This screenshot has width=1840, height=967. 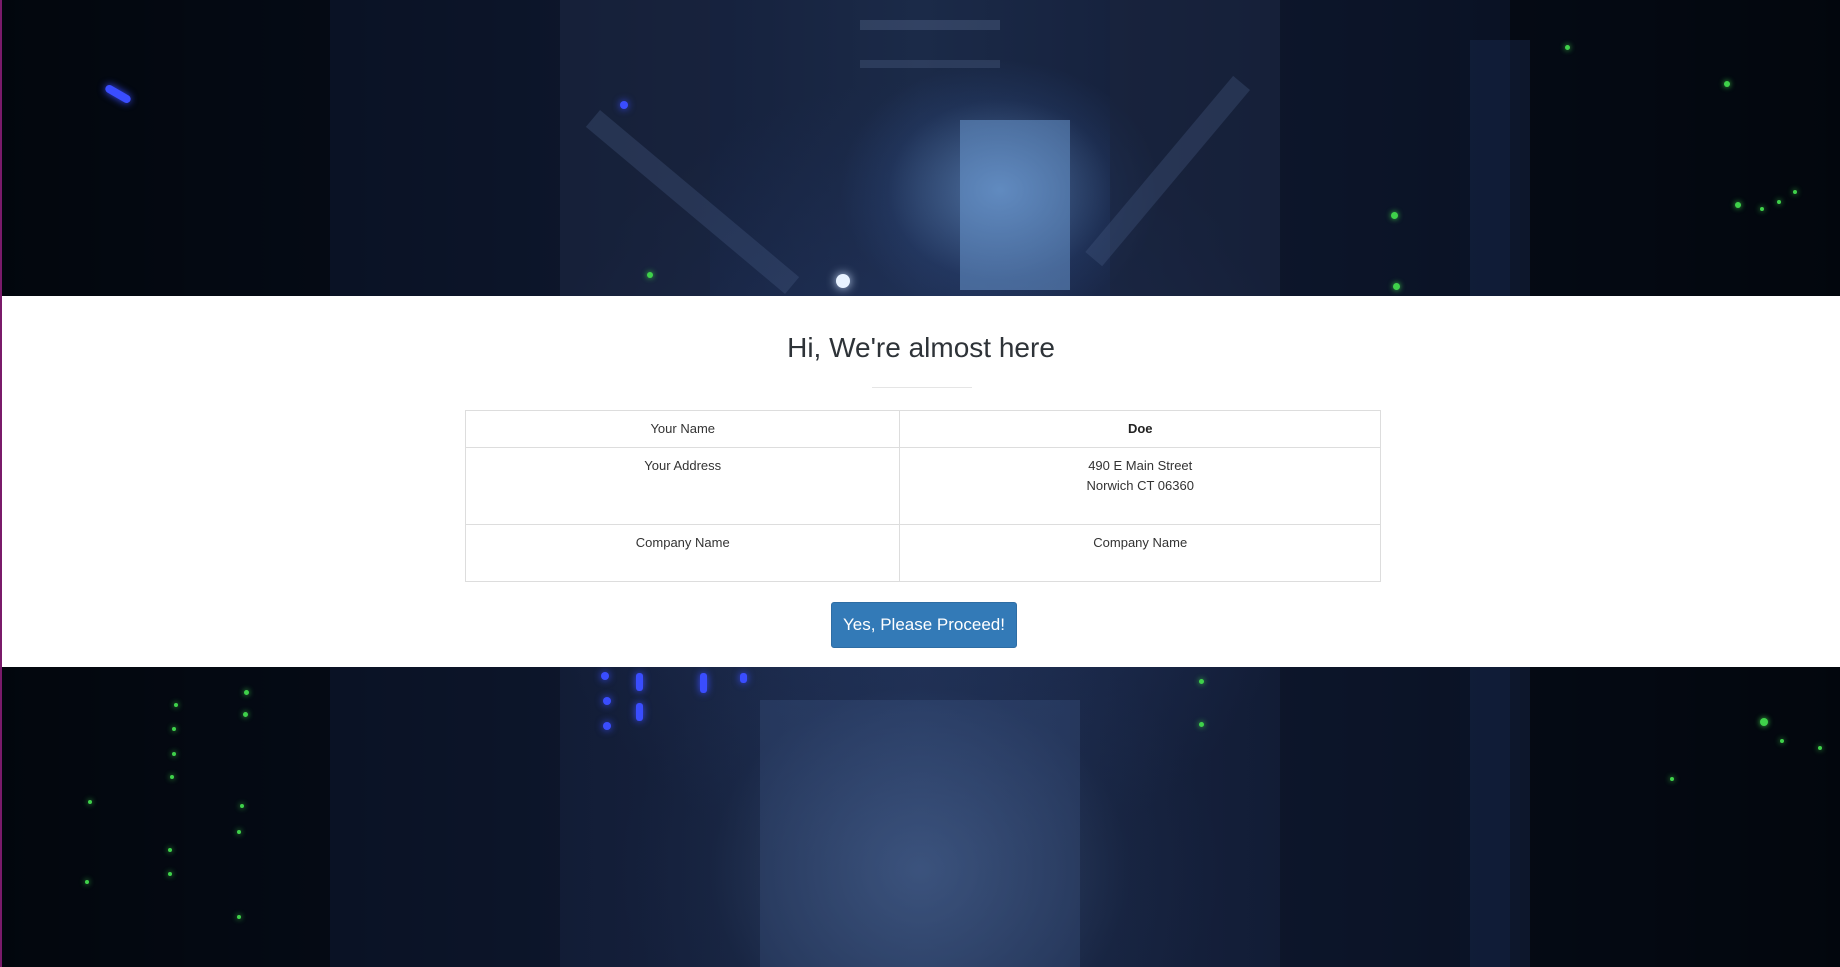 I want to click on address-value: 490 E Main Street Norwich CT 06360, so click(x=1140, y=486).